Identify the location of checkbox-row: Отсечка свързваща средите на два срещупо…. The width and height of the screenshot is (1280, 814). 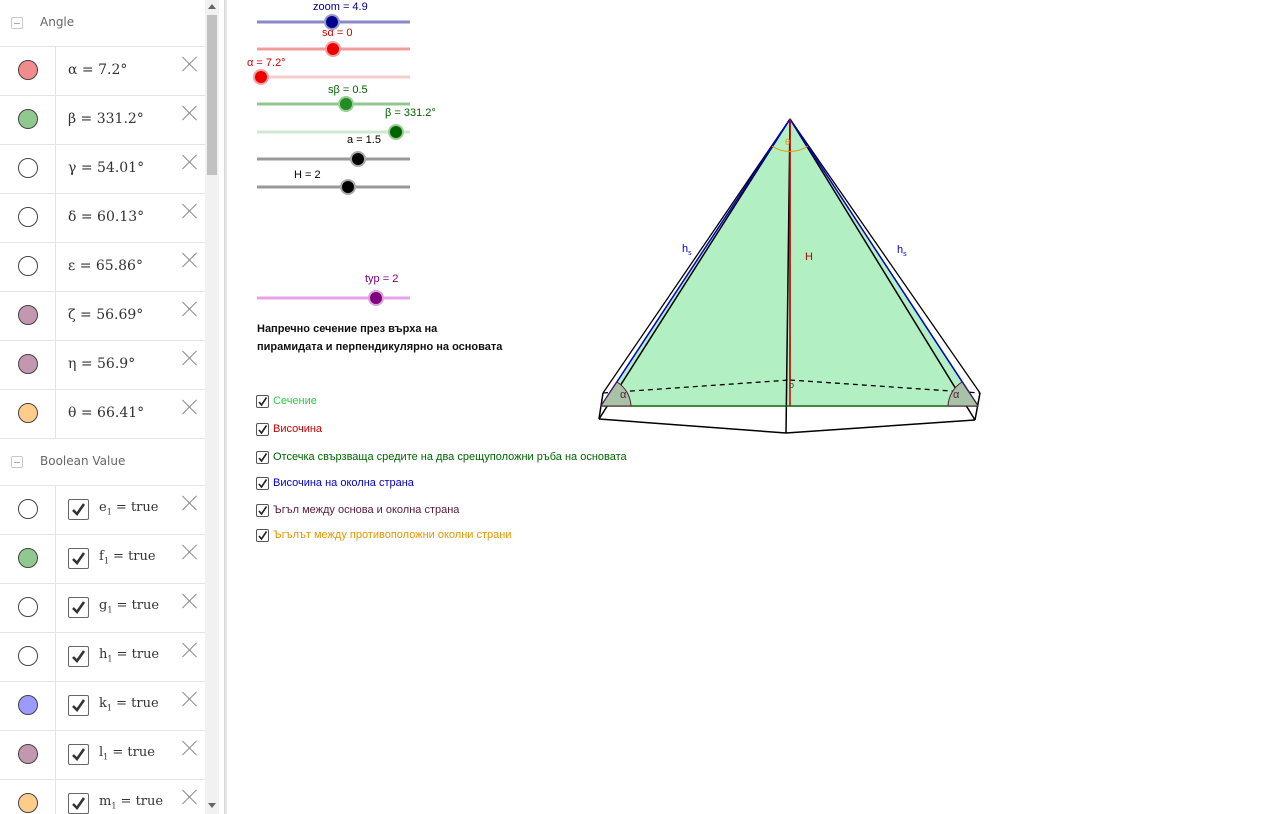
(441, 457).